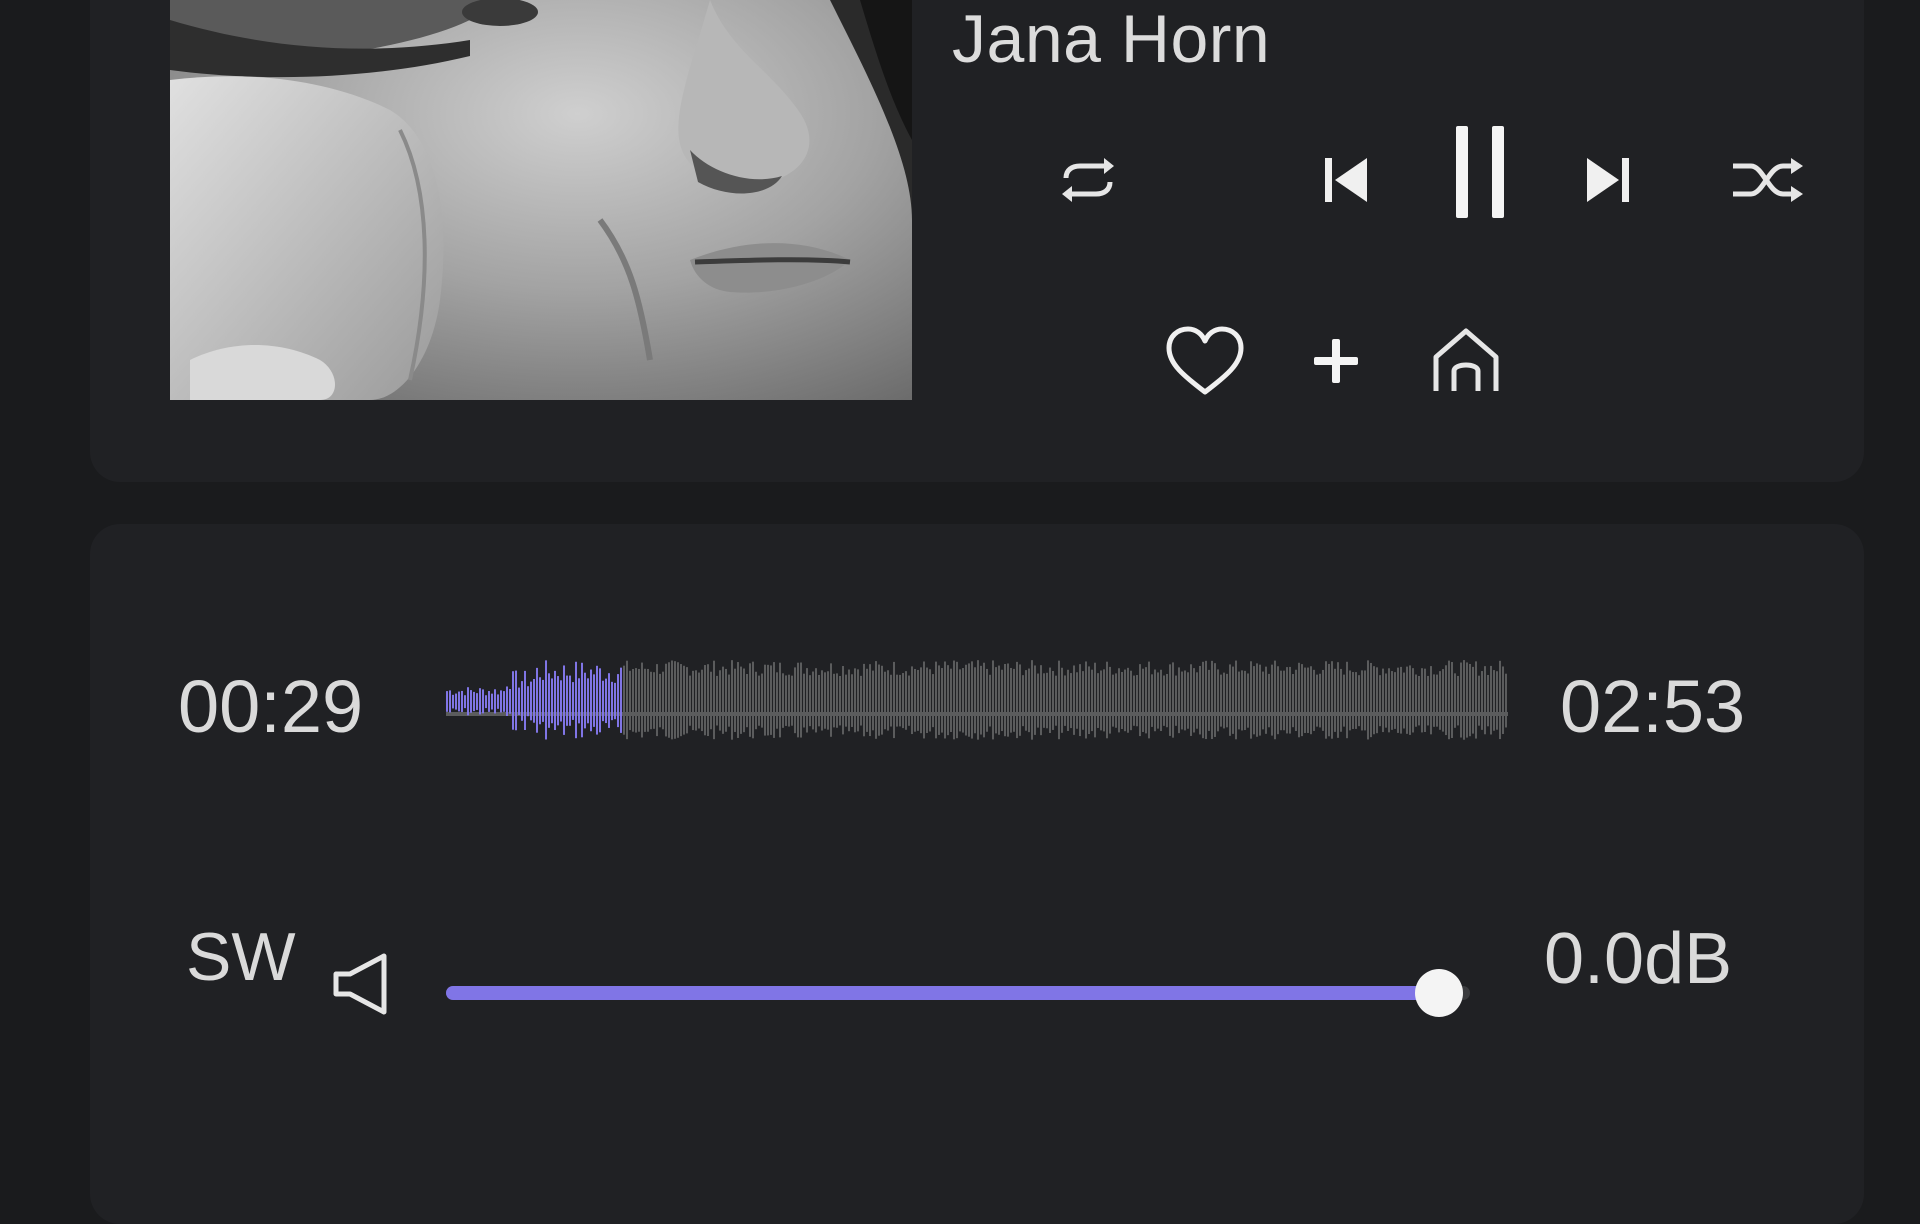 The image size is (1920, 1224). I want to click on artist-name: Jana Horn, so click(1111, 39).